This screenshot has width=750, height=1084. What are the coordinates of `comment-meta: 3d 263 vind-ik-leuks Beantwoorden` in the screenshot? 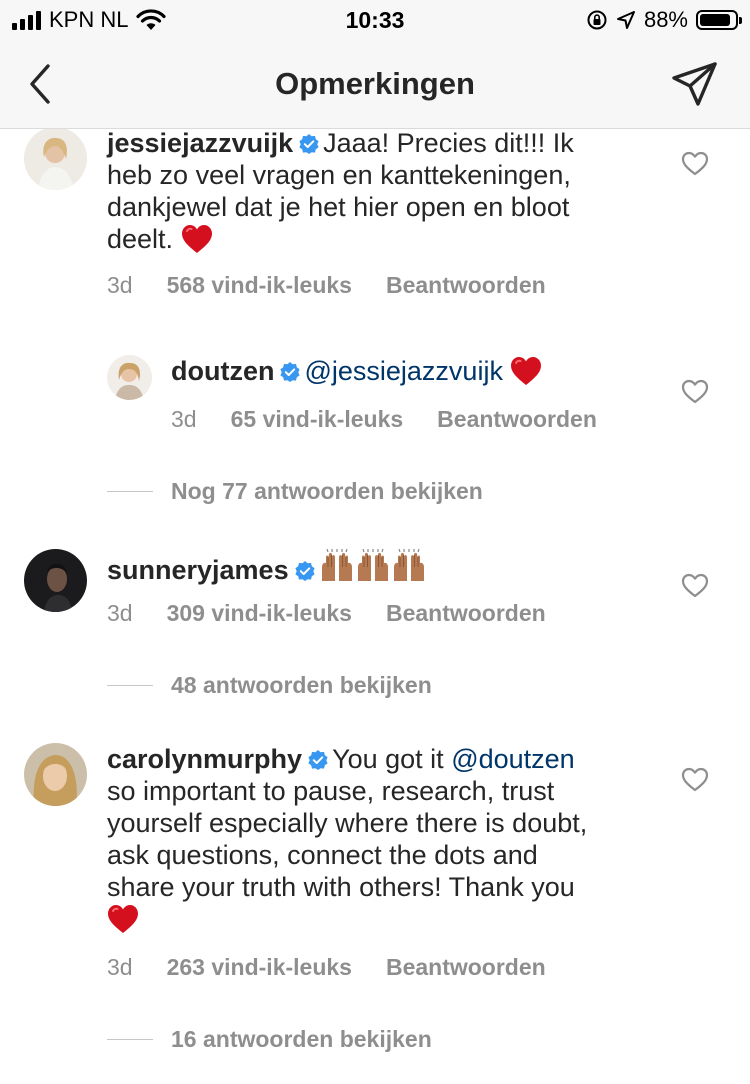 It's located at (326, 967).